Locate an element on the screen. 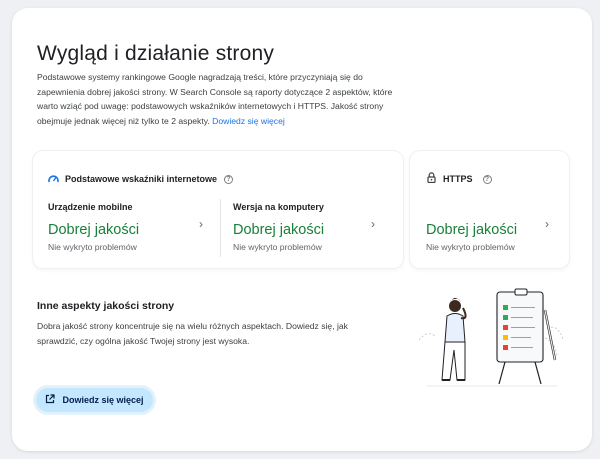 The height and width of the screenshot is (459, 600). https-metric: . Dobrej jakości Nie wykryto problemów is located at coordinates (471, 227).